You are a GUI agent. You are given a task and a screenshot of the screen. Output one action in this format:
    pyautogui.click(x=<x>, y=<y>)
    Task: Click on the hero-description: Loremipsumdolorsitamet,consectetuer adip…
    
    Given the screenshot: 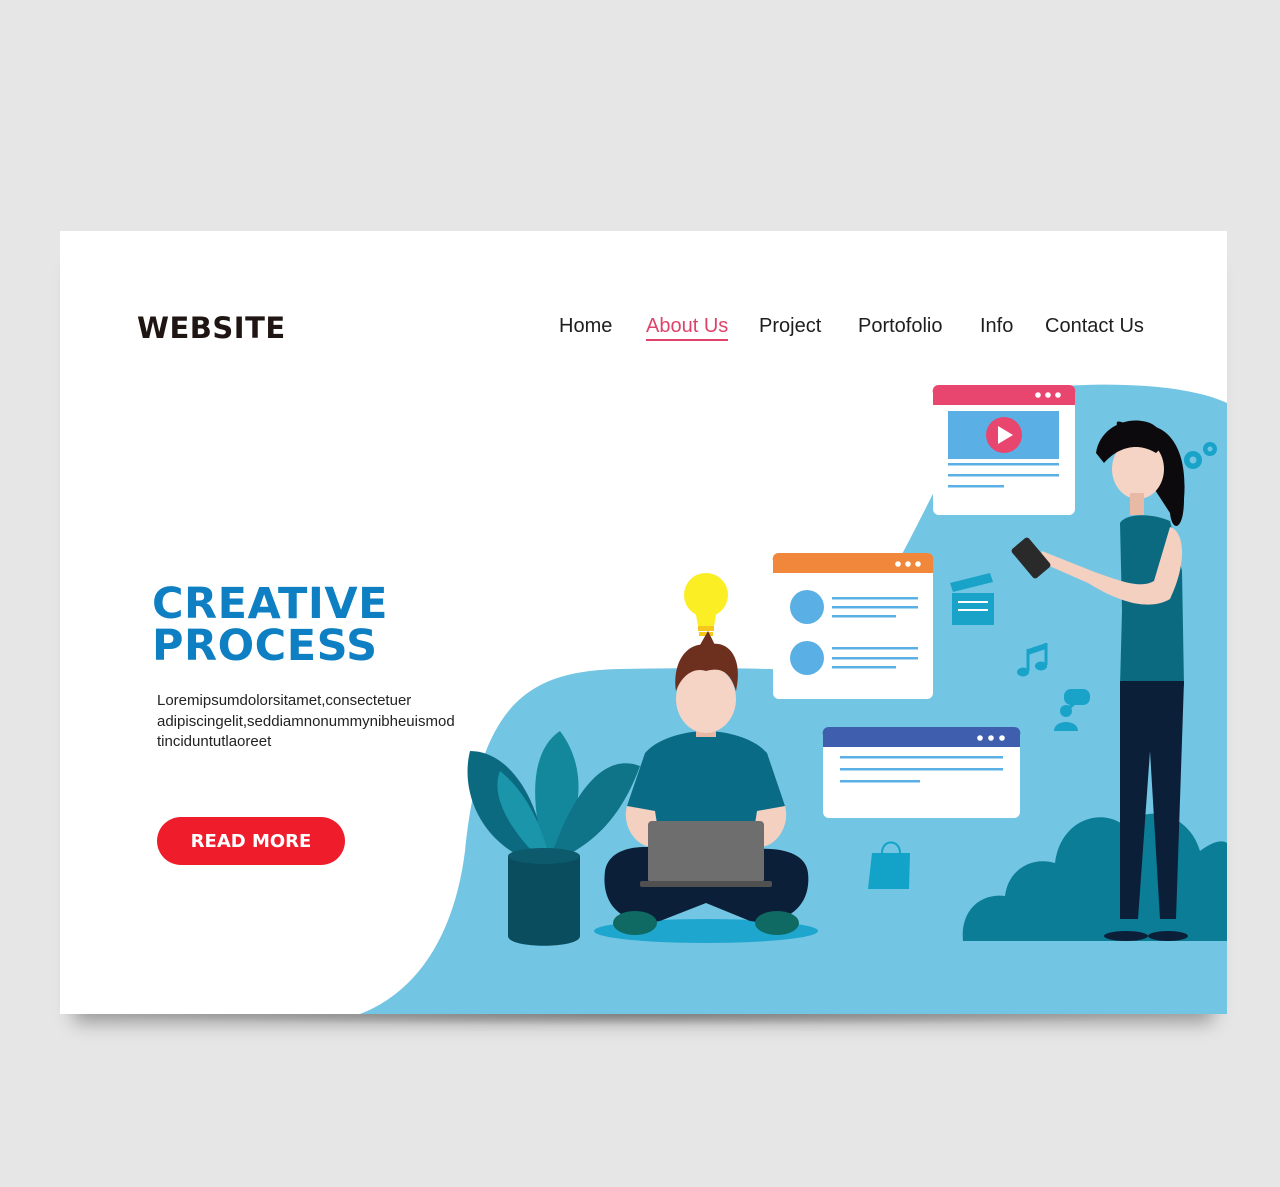 What is the action you would take?
    pyautogui.click(x=347, y=722)
    